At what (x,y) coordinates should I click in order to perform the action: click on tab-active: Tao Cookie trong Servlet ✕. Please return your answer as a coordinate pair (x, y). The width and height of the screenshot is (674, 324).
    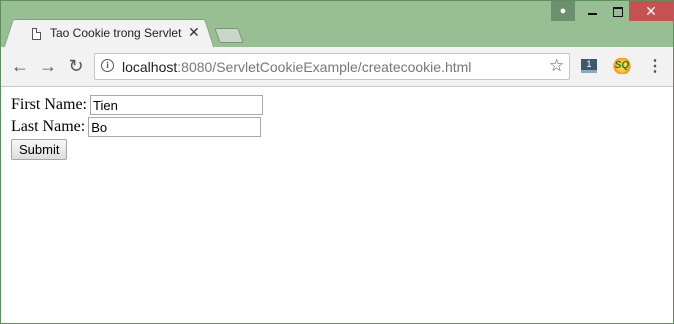
    Looking at the image, I should click on (109, 33).